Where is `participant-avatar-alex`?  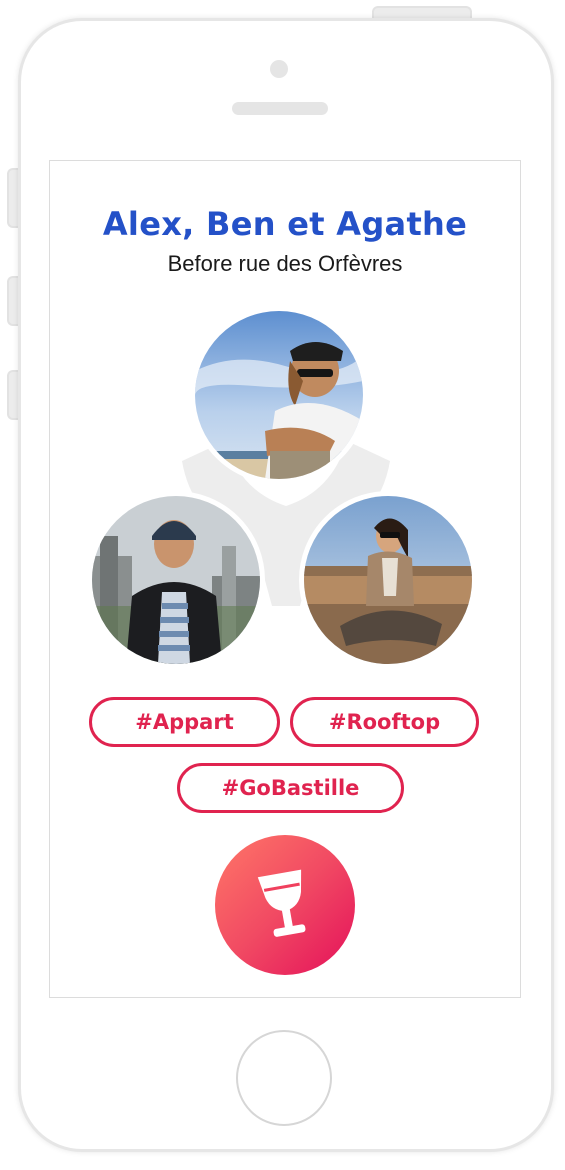 participant-avatar-alex is located at coordinates (279, 395).